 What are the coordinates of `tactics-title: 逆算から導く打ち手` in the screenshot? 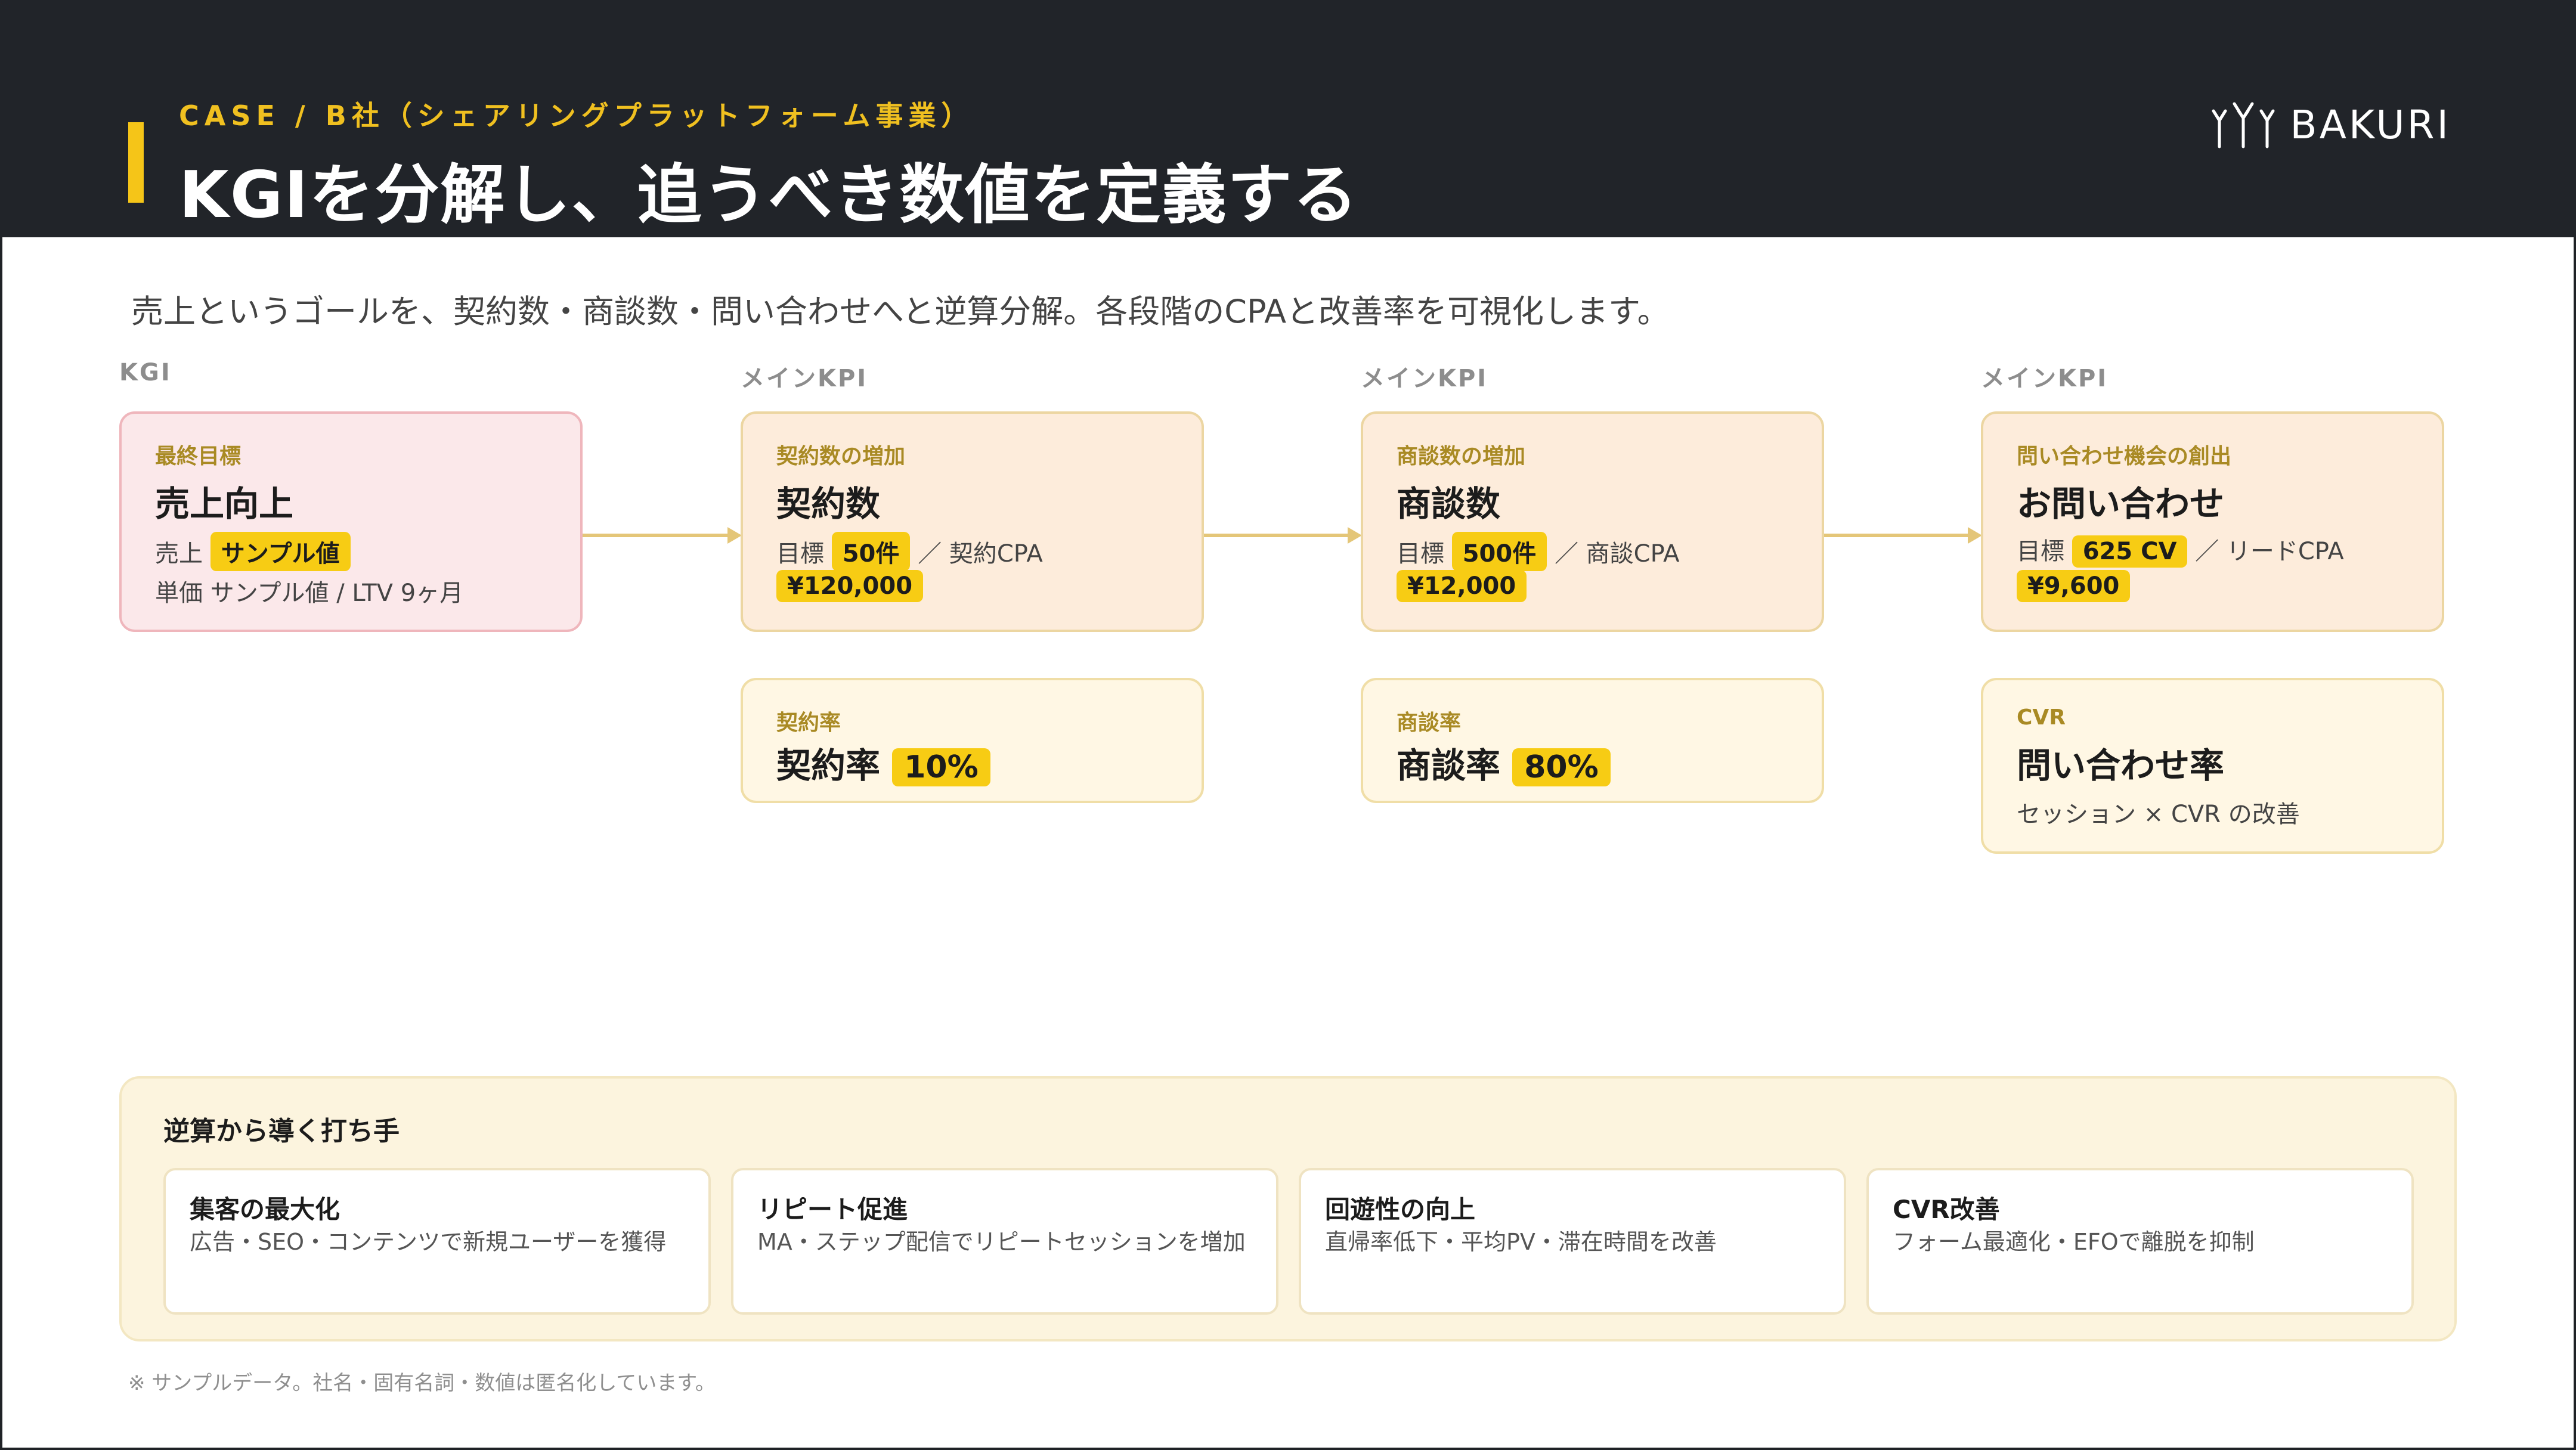 It's located at (282, 1131).